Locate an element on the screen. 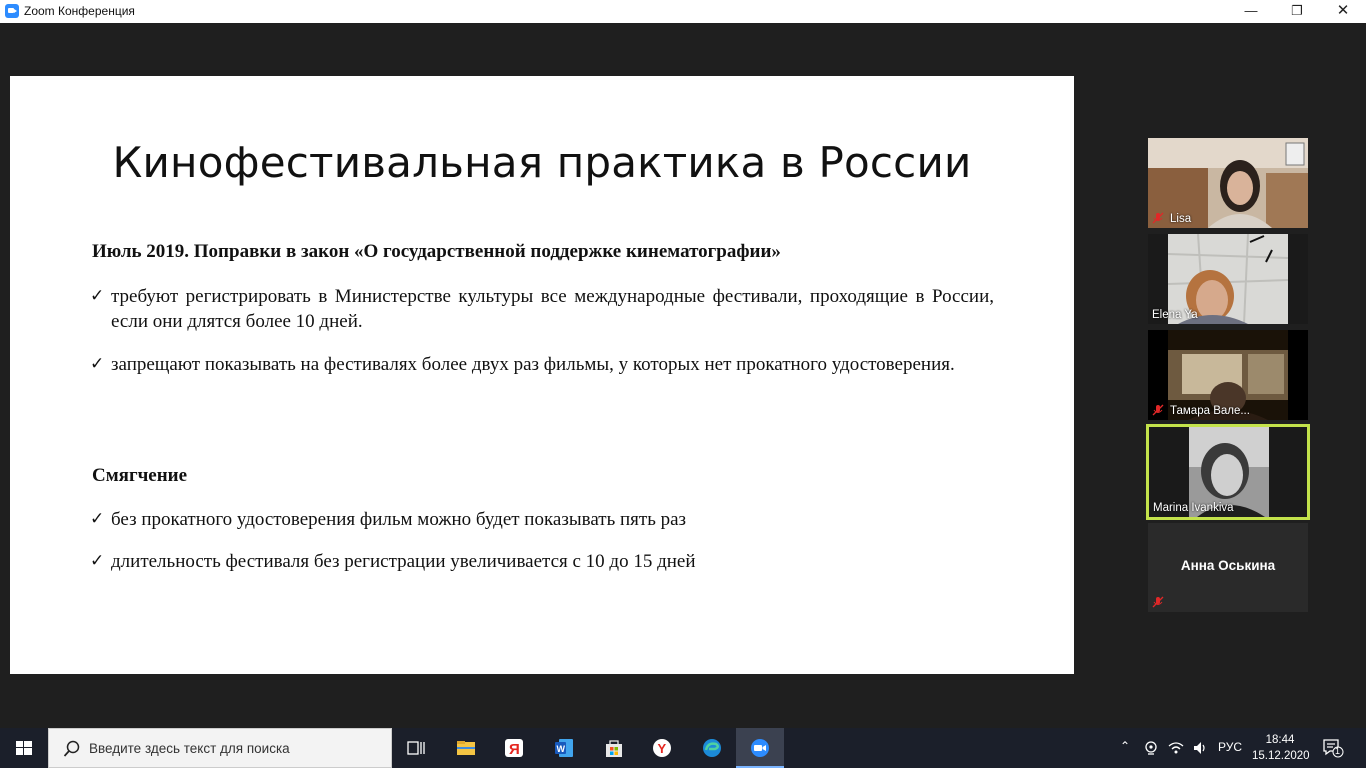 This screenshot has width=1366, height=768. word-app-button: W is located at coordinates (564, 748).